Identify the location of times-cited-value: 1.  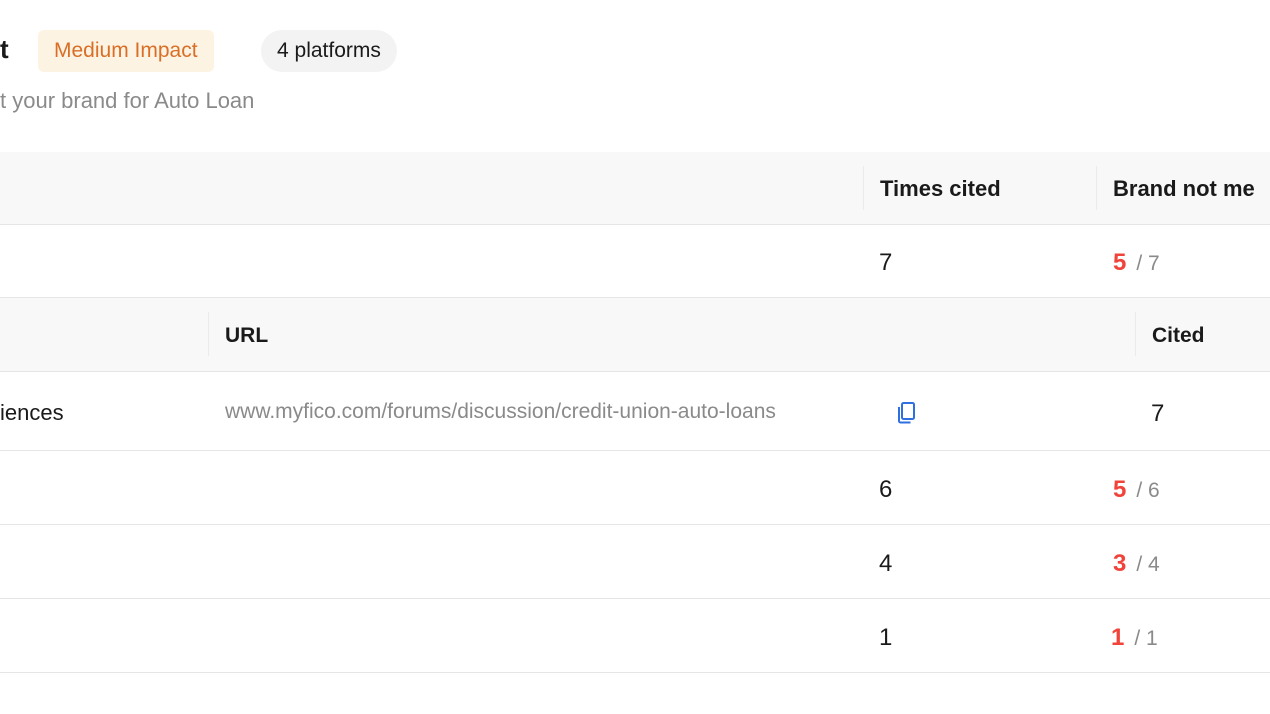
(886, 637).